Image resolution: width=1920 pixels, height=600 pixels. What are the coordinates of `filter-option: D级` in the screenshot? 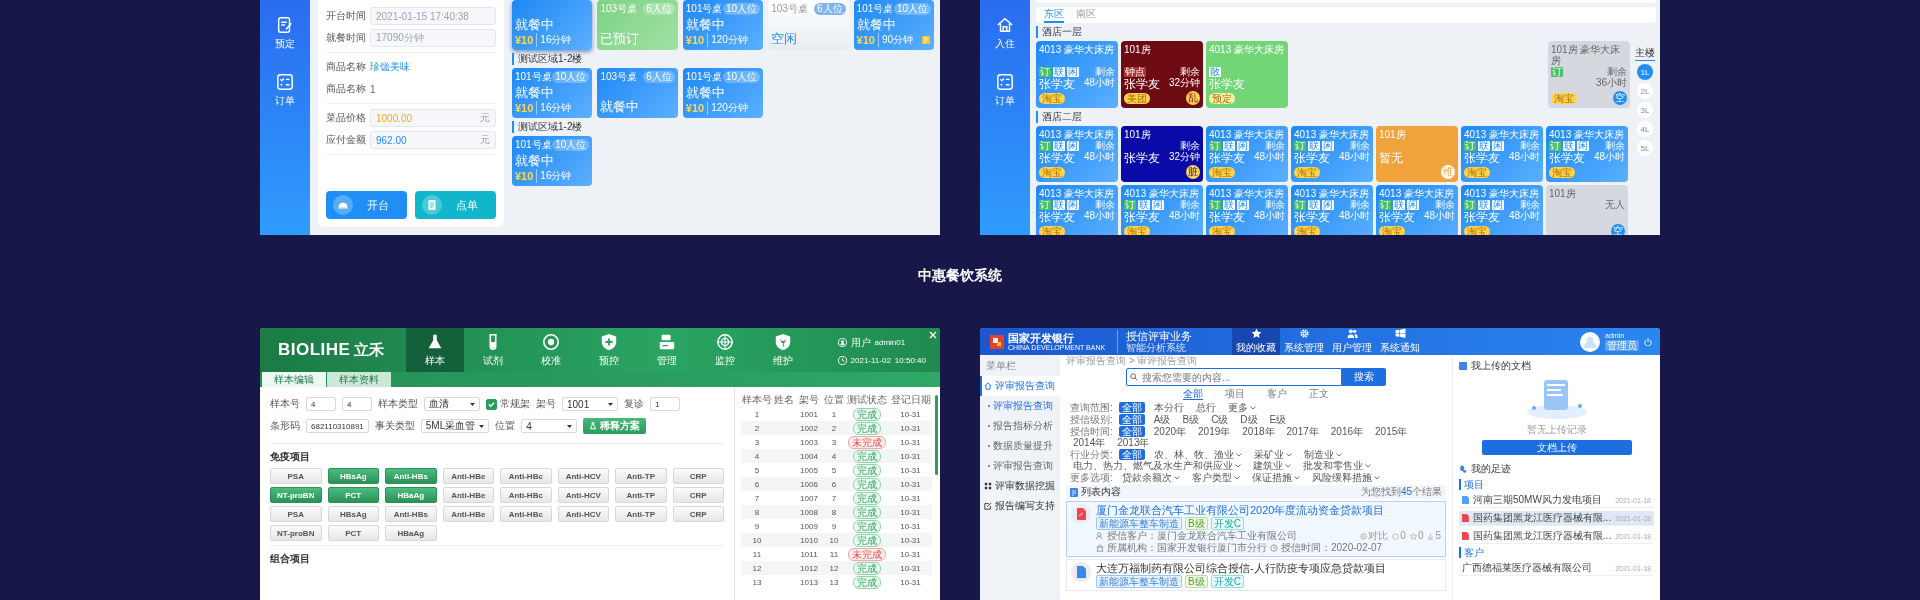 It's located at (1249, 419).